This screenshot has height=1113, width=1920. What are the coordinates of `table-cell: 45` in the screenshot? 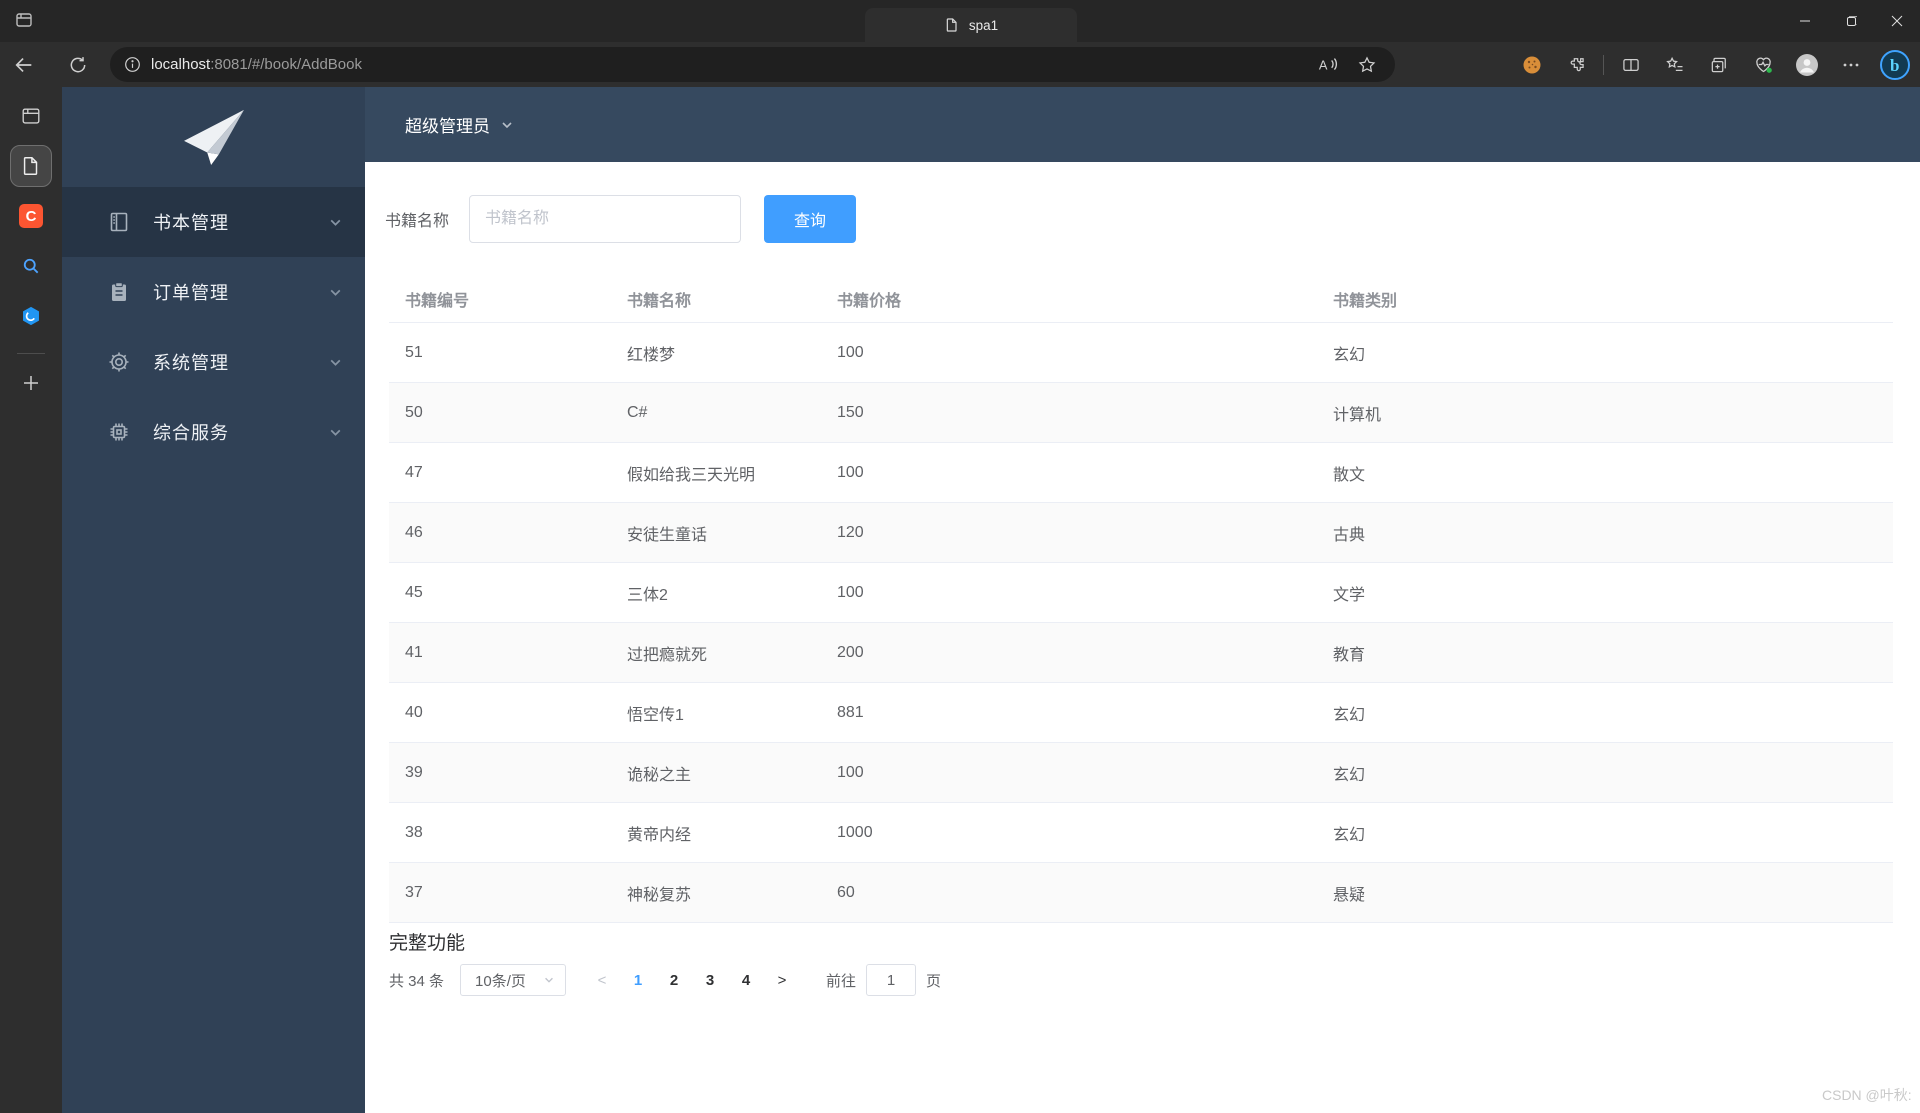 It's located at (414, 592).